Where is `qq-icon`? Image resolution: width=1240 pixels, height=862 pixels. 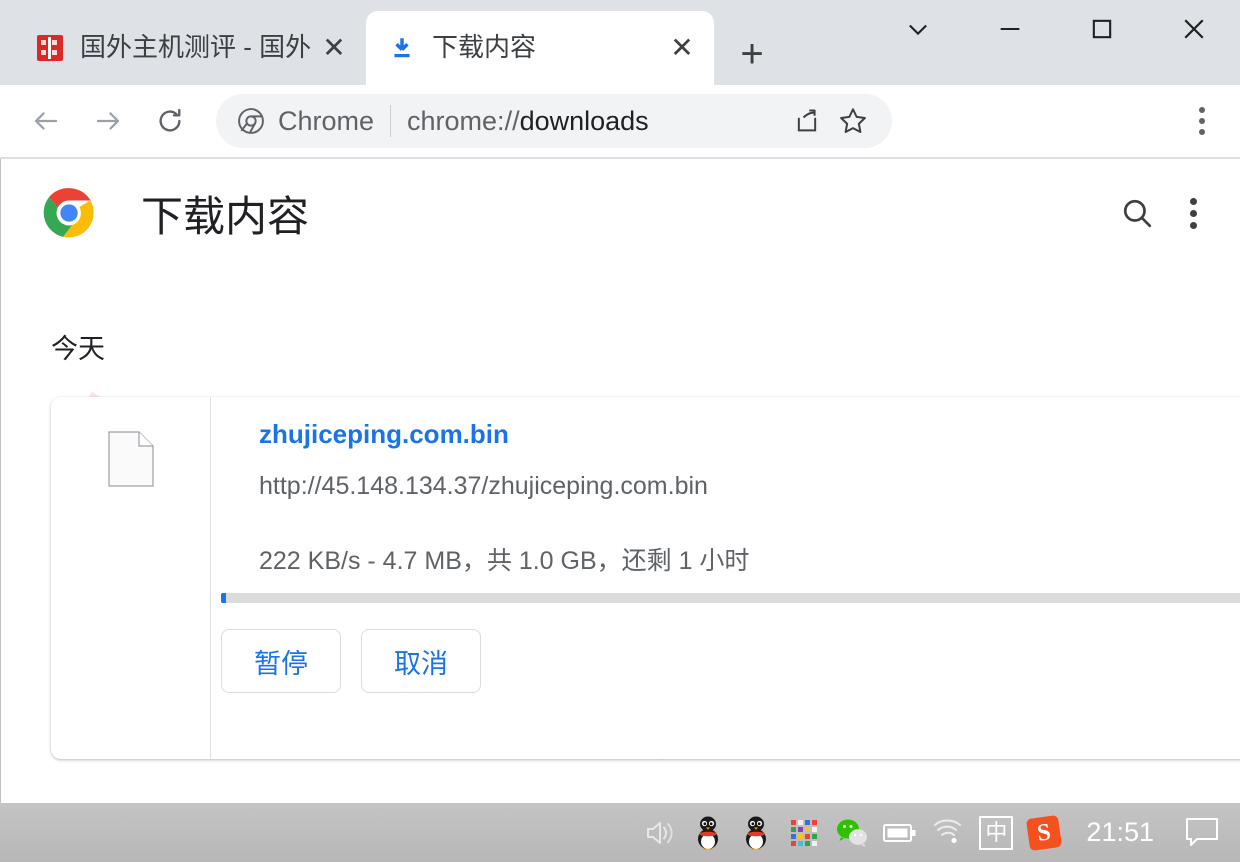
qq-icon is located at coordinates (708, 833).